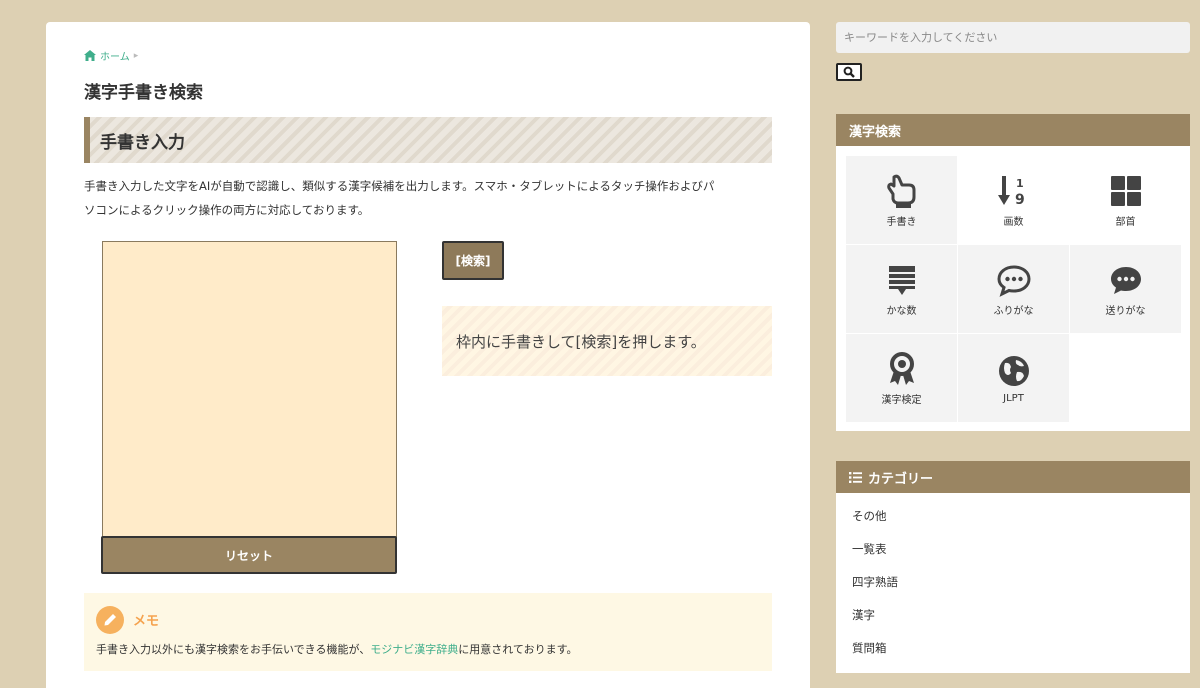 The image size is (1200, 688). I want to click on svg-text: 1, so click(1020, 183).